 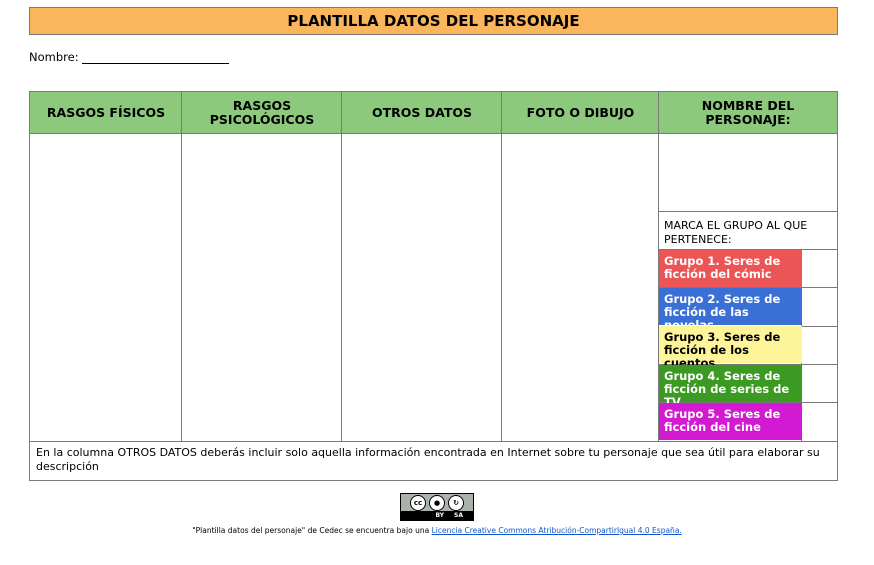 I want to click on column-header-foto-dibujo: FOTO O DIBUJO, so click(x=580, y=112).